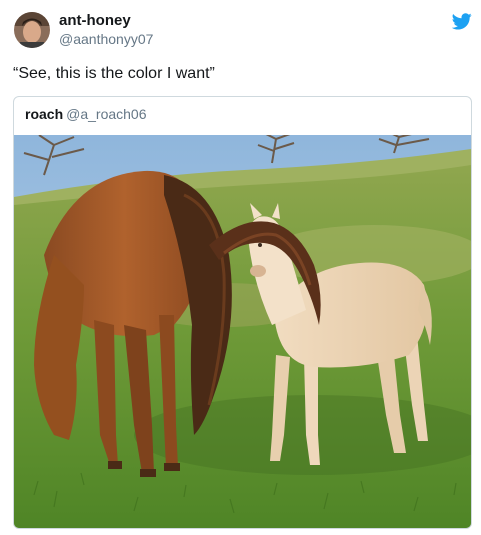 The height and width of the screenshot is (535, 481). I want to click on twitter-bird-icon, so click(461, 21).